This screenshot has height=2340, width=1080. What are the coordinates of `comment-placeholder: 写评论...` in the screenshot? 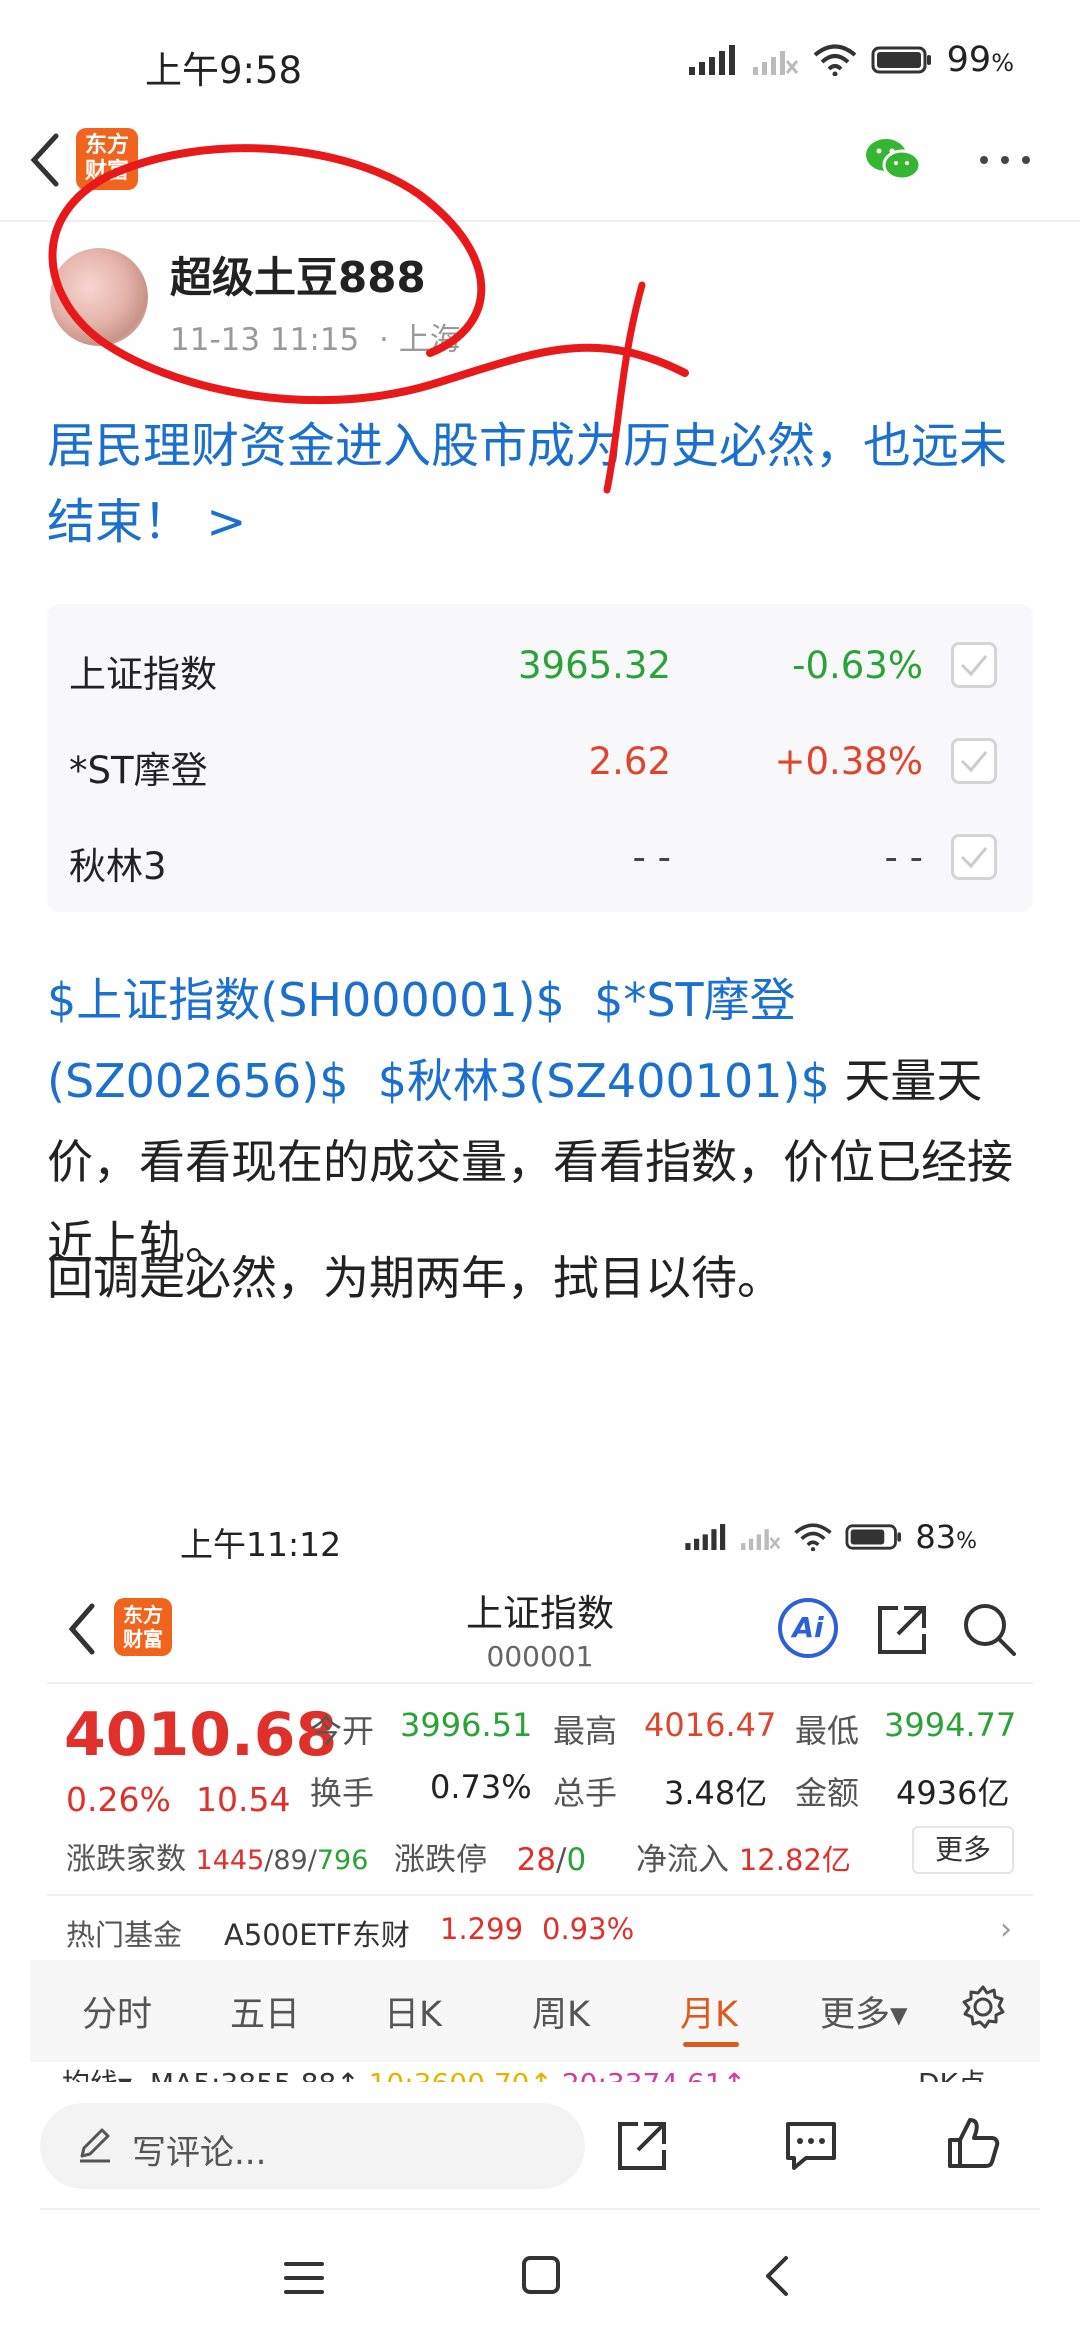 It's located at (199, 2153).